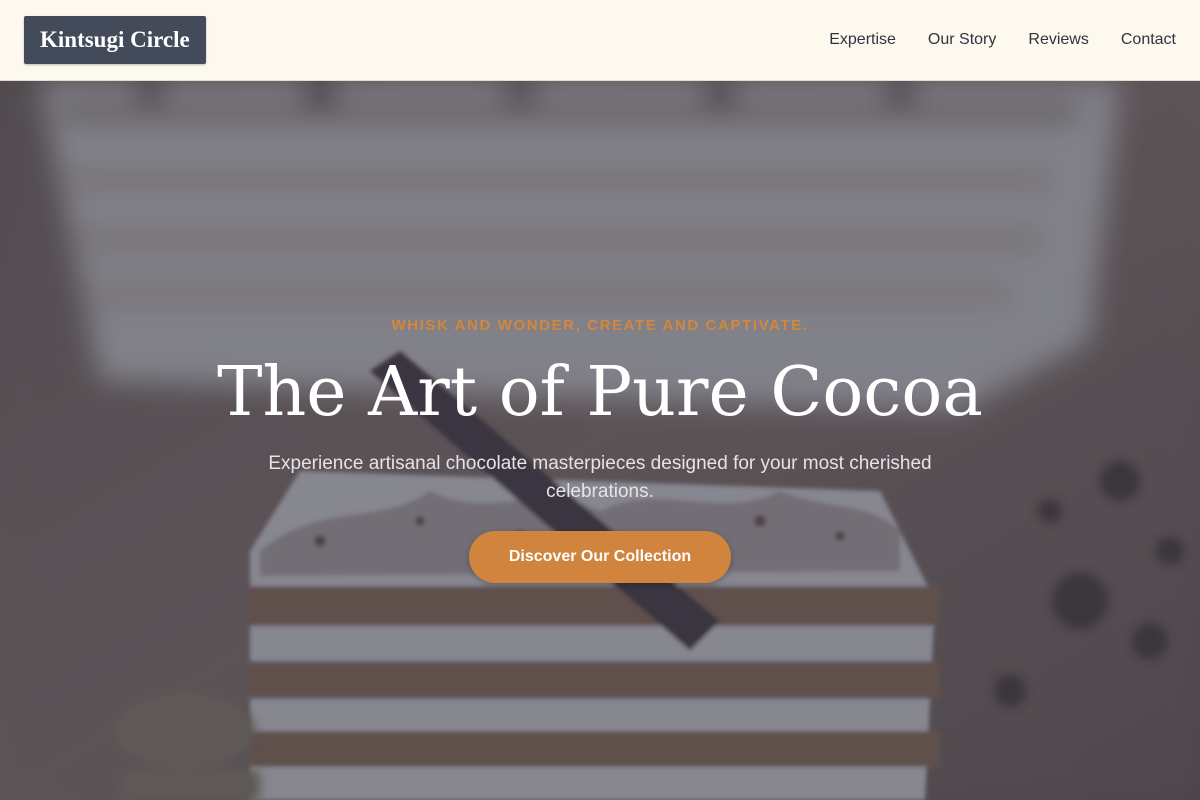 The width and height of the screenshot is (1200, 800). What do you see at coordinates (115, 40) in the screenshot?
I see `site-logo: Kintsugi Circle` at bounding box center [115, 40].